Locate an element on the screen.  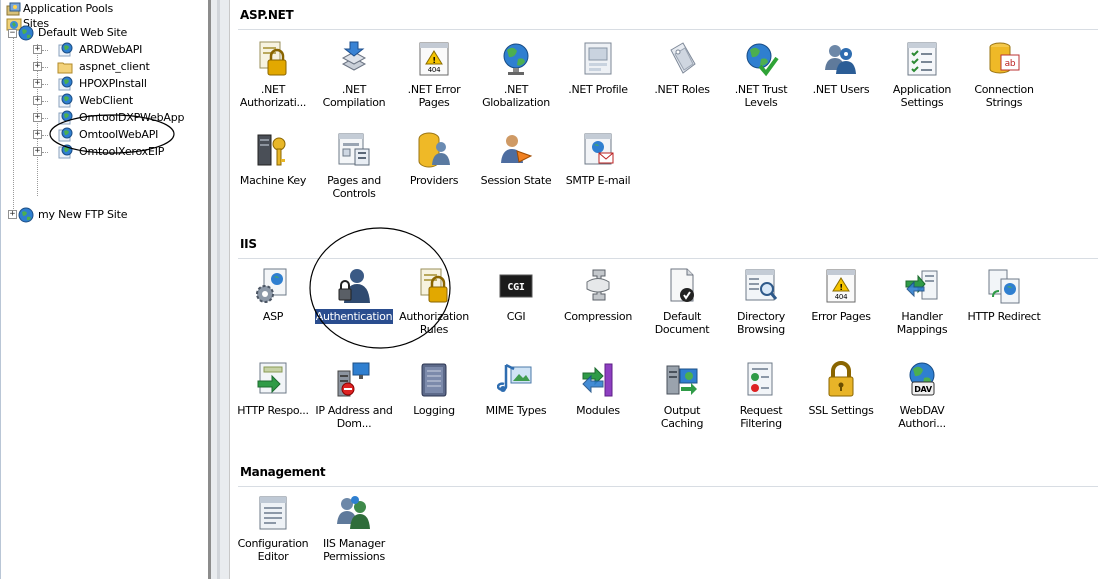
http-response-icon is located at coordinates (273, 380).